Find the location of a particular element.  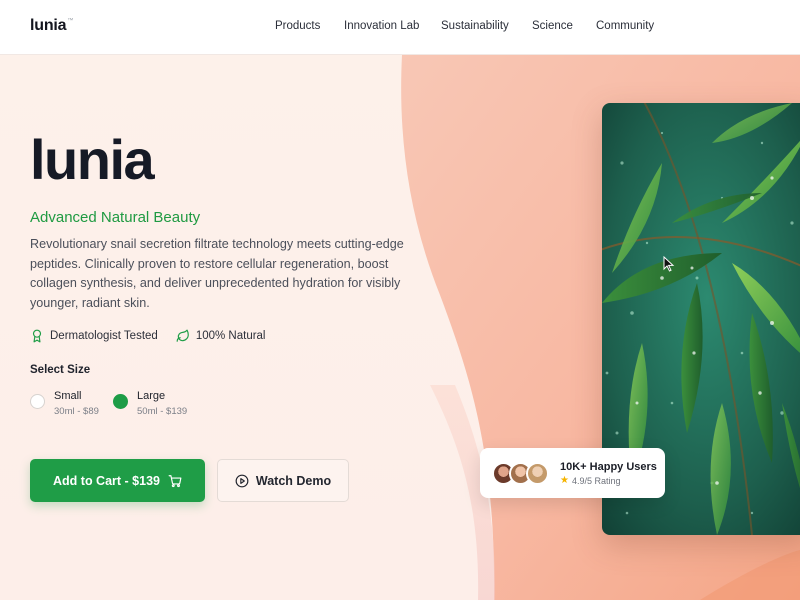

nav-products: Products is located at coordinates (297, 26).